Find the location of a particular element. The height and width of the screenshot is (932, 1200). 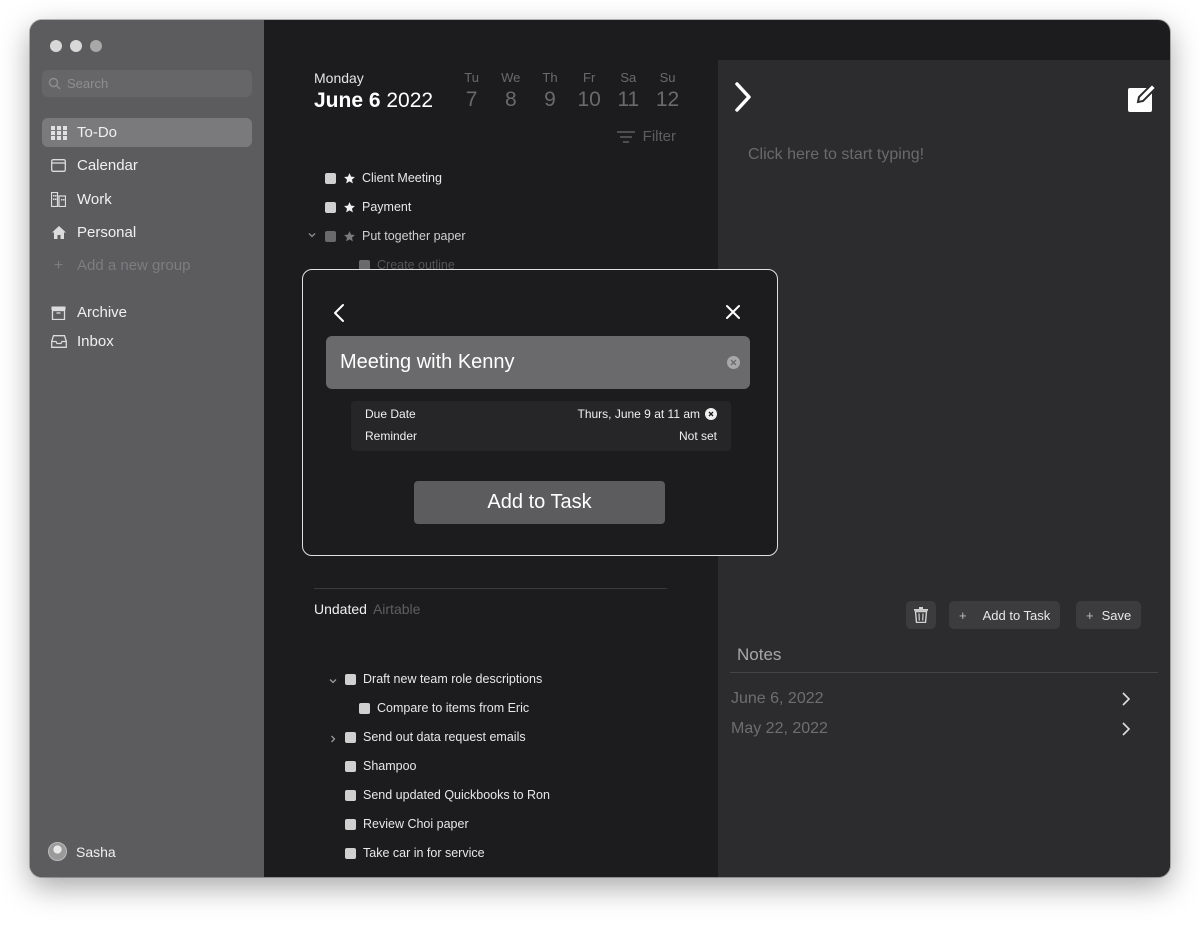

sidebar-item-label: Archive is located at coordinates (102, 312).